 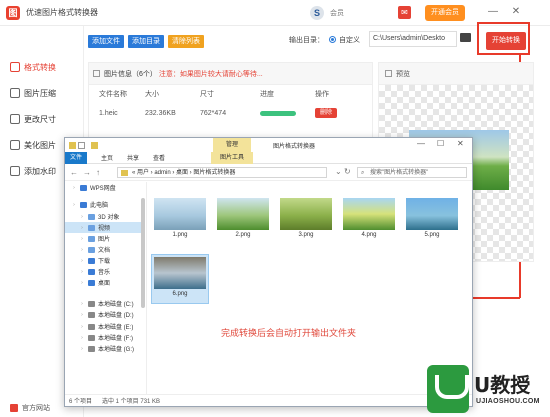 What do you see at coordinates (289, 333) in the screenshot?
I see `complete-message: 完成转换后会自动打开输出文件夹` at bounding box center [289, 333].